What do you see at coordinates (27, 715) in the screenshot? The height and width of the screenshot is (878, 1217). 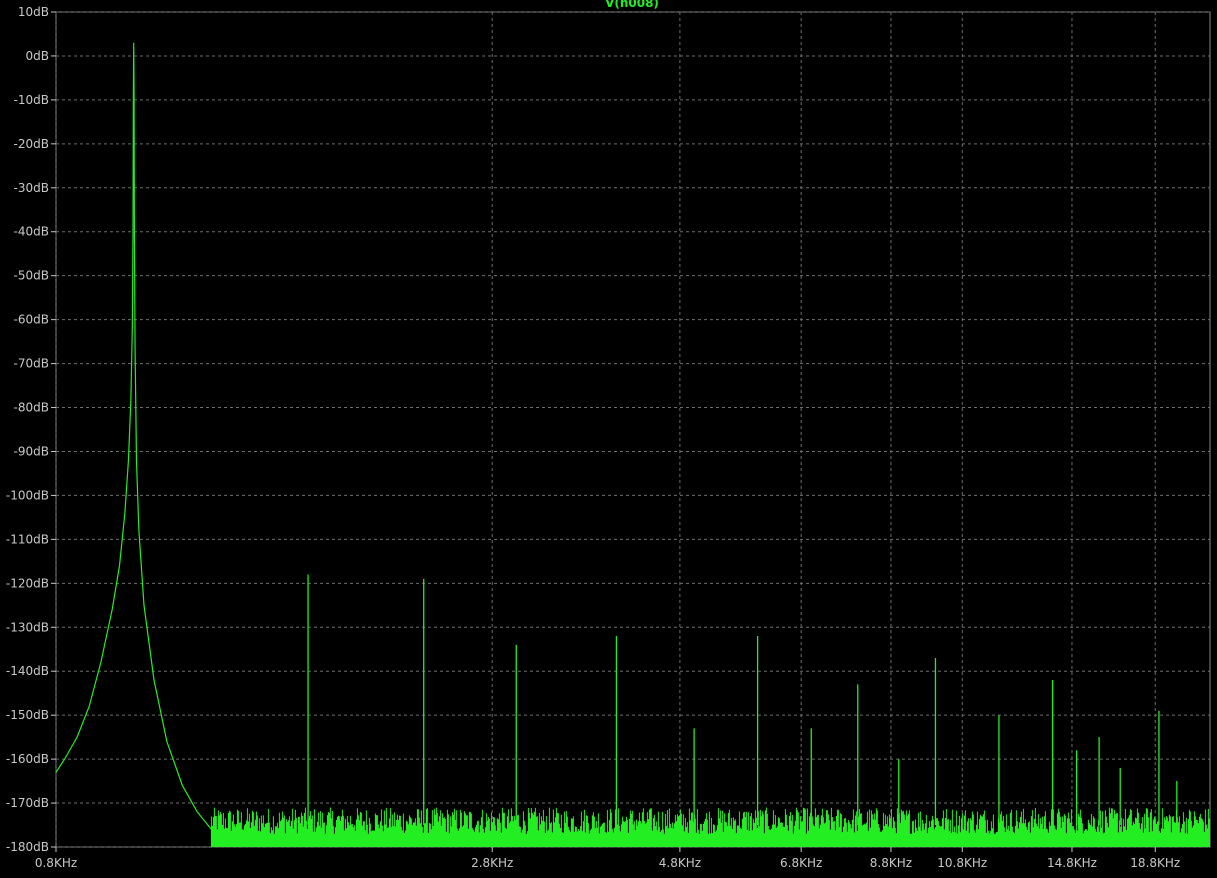 I see `y-tick-label: -150dB` at bounding box center [27, 715].